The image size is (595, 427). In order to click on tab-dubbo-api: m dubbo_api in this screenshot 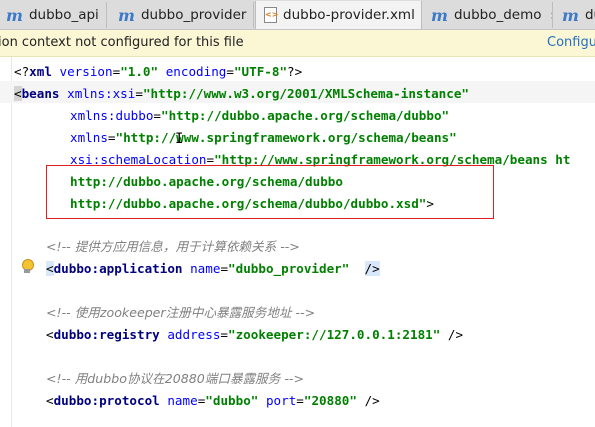, I will do `click(53, 15)`.